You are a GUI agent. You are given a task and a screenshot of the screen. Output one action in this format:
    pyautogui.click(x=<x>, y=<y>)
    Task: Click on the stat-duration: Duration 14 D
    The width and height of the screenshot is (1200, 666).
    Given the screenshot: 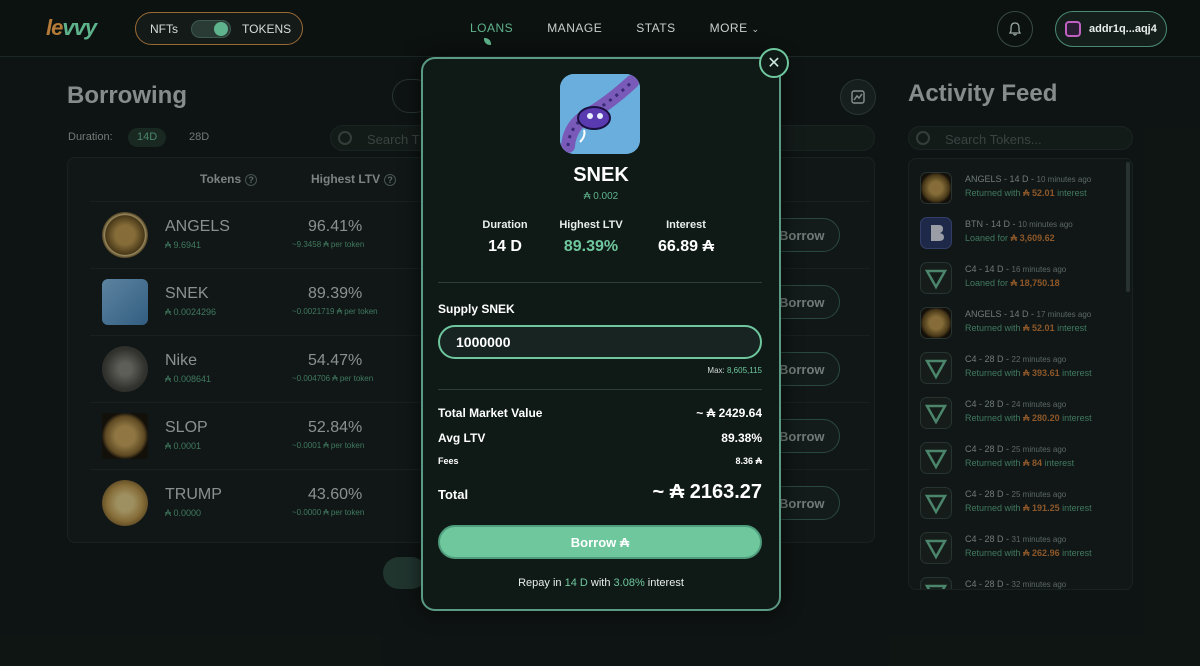 What is the action you would take?
    pyautogui.click(x=505, y=237)
    